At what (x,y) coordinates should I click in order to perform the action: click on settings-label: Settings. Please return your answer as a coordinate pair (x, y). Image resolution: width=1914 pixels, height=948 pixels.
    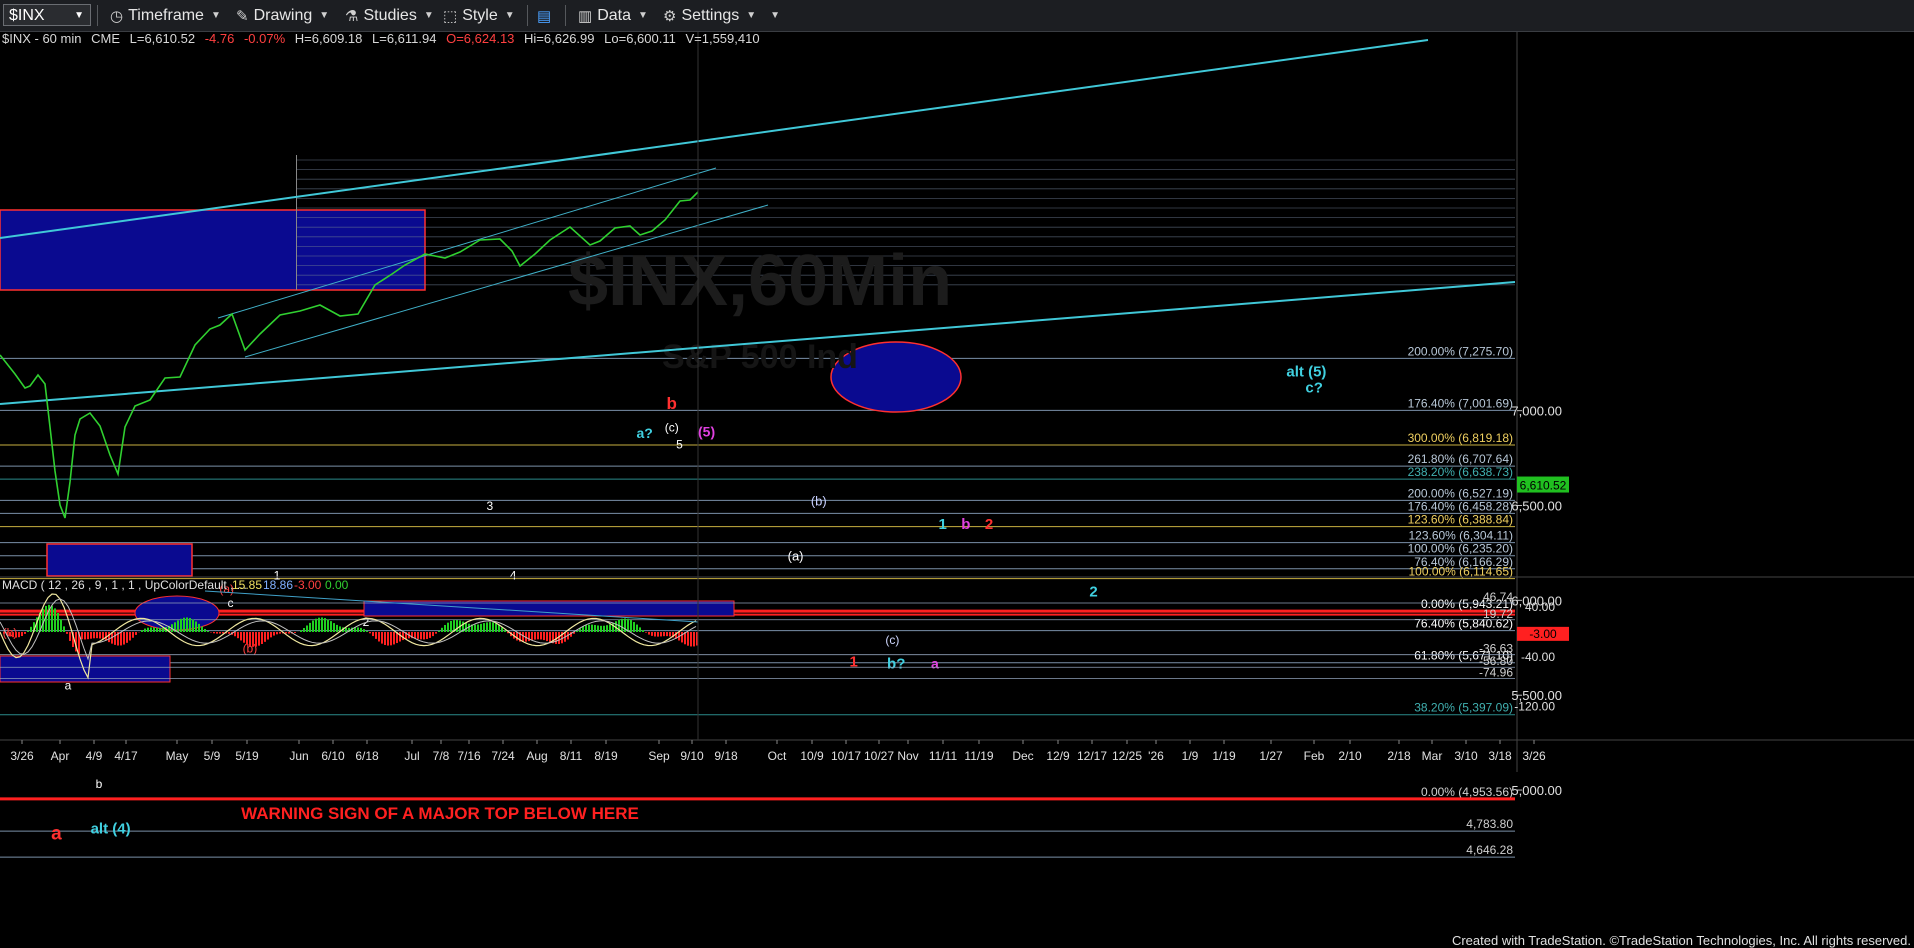
    Looking at the image, I should click on (710, 15).